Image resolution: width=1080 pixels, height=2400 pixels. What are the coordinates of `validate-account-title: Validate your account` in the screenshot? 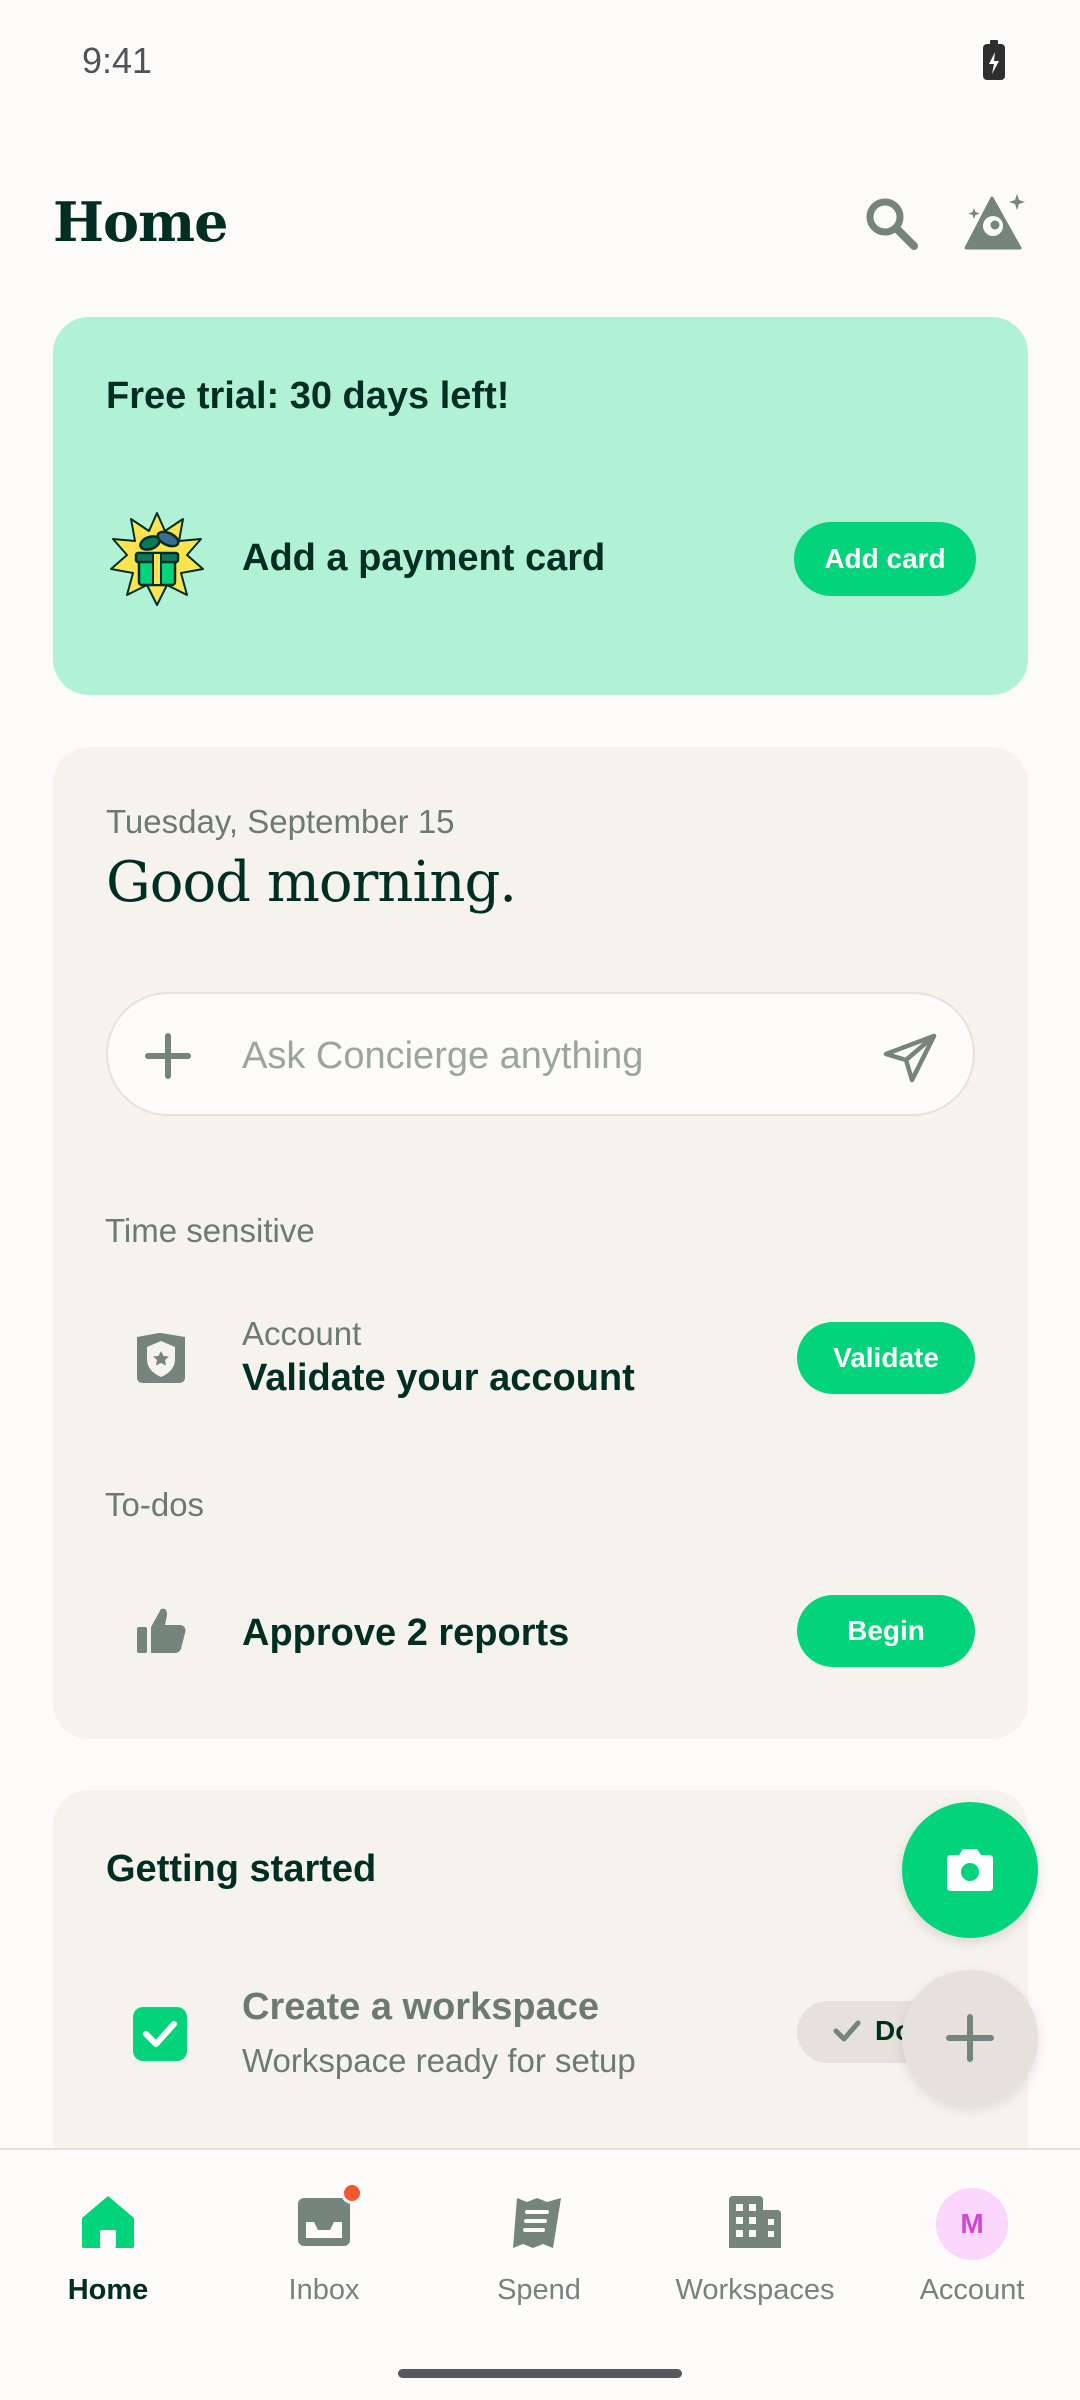 It's located at (438, 1378).